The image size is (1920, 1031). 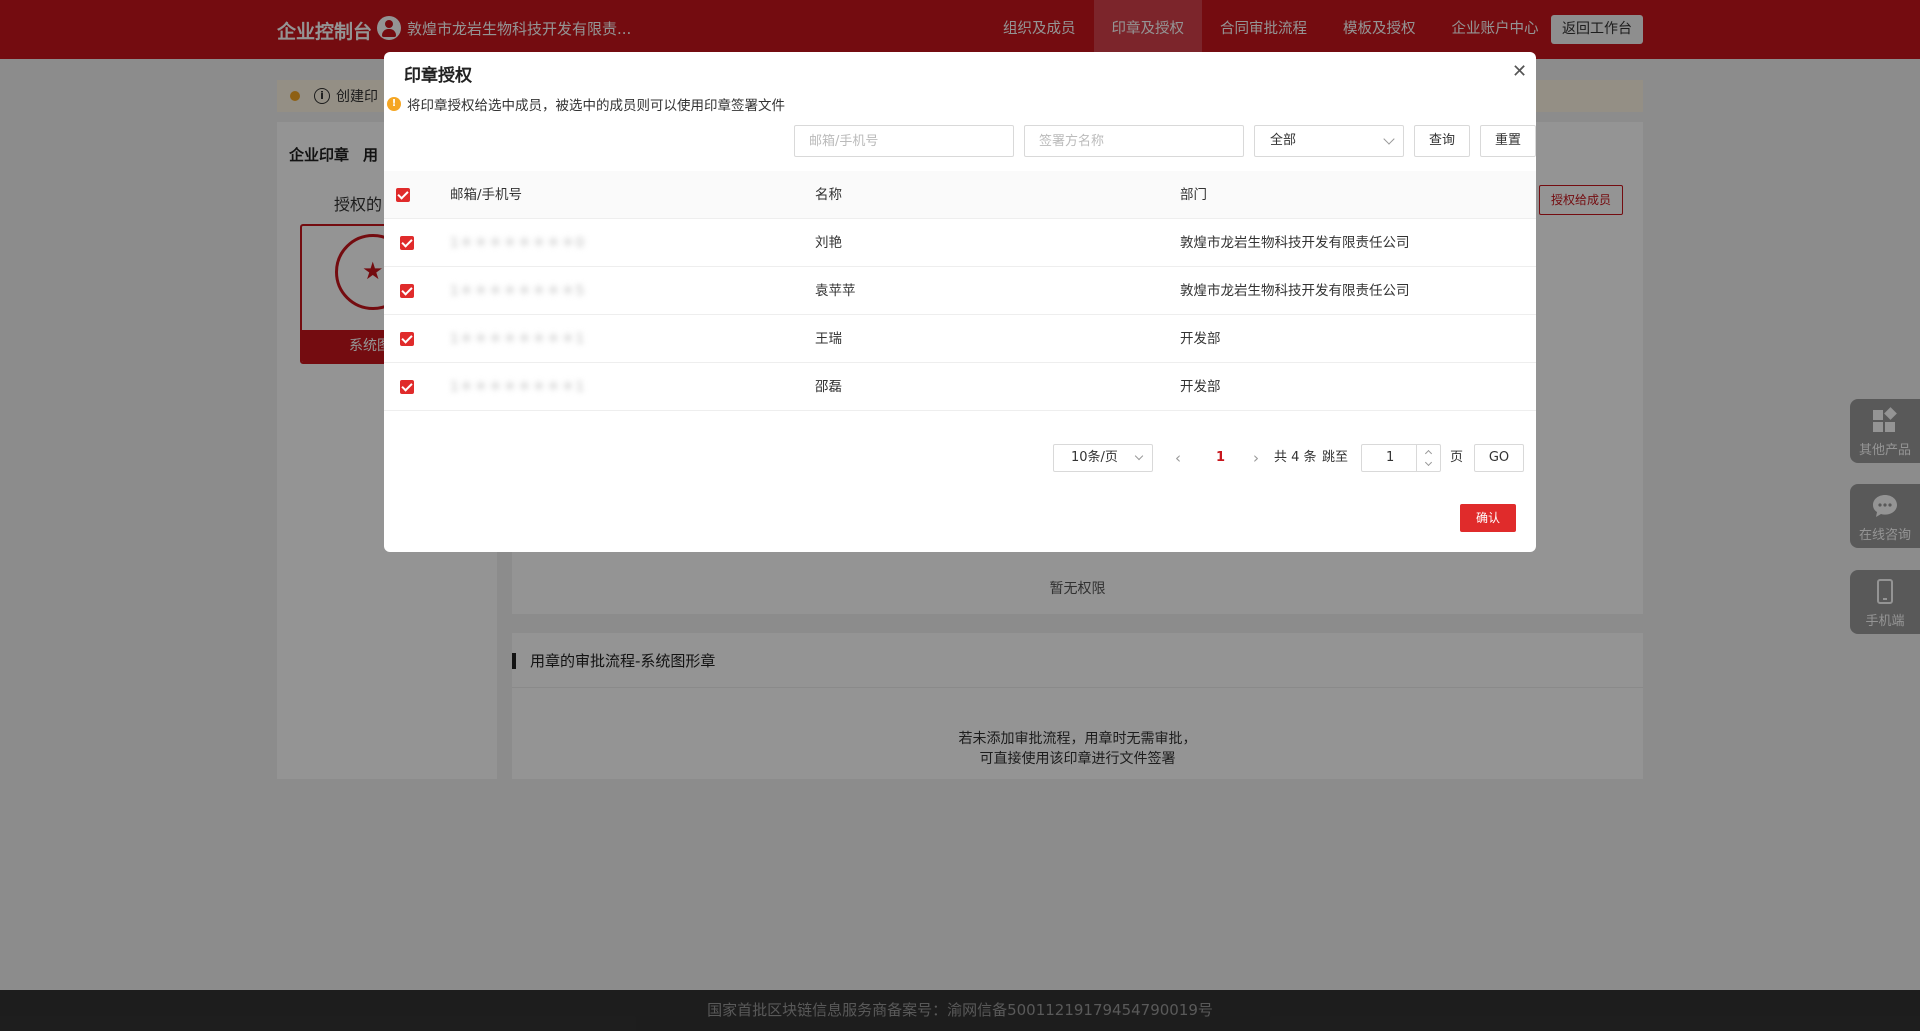 What do you see at coordinates (518, 291) in the screenshot?
I see `row-email: 1＊＊＊＊＊＊＊＊5` at bounding box center [518, 291].